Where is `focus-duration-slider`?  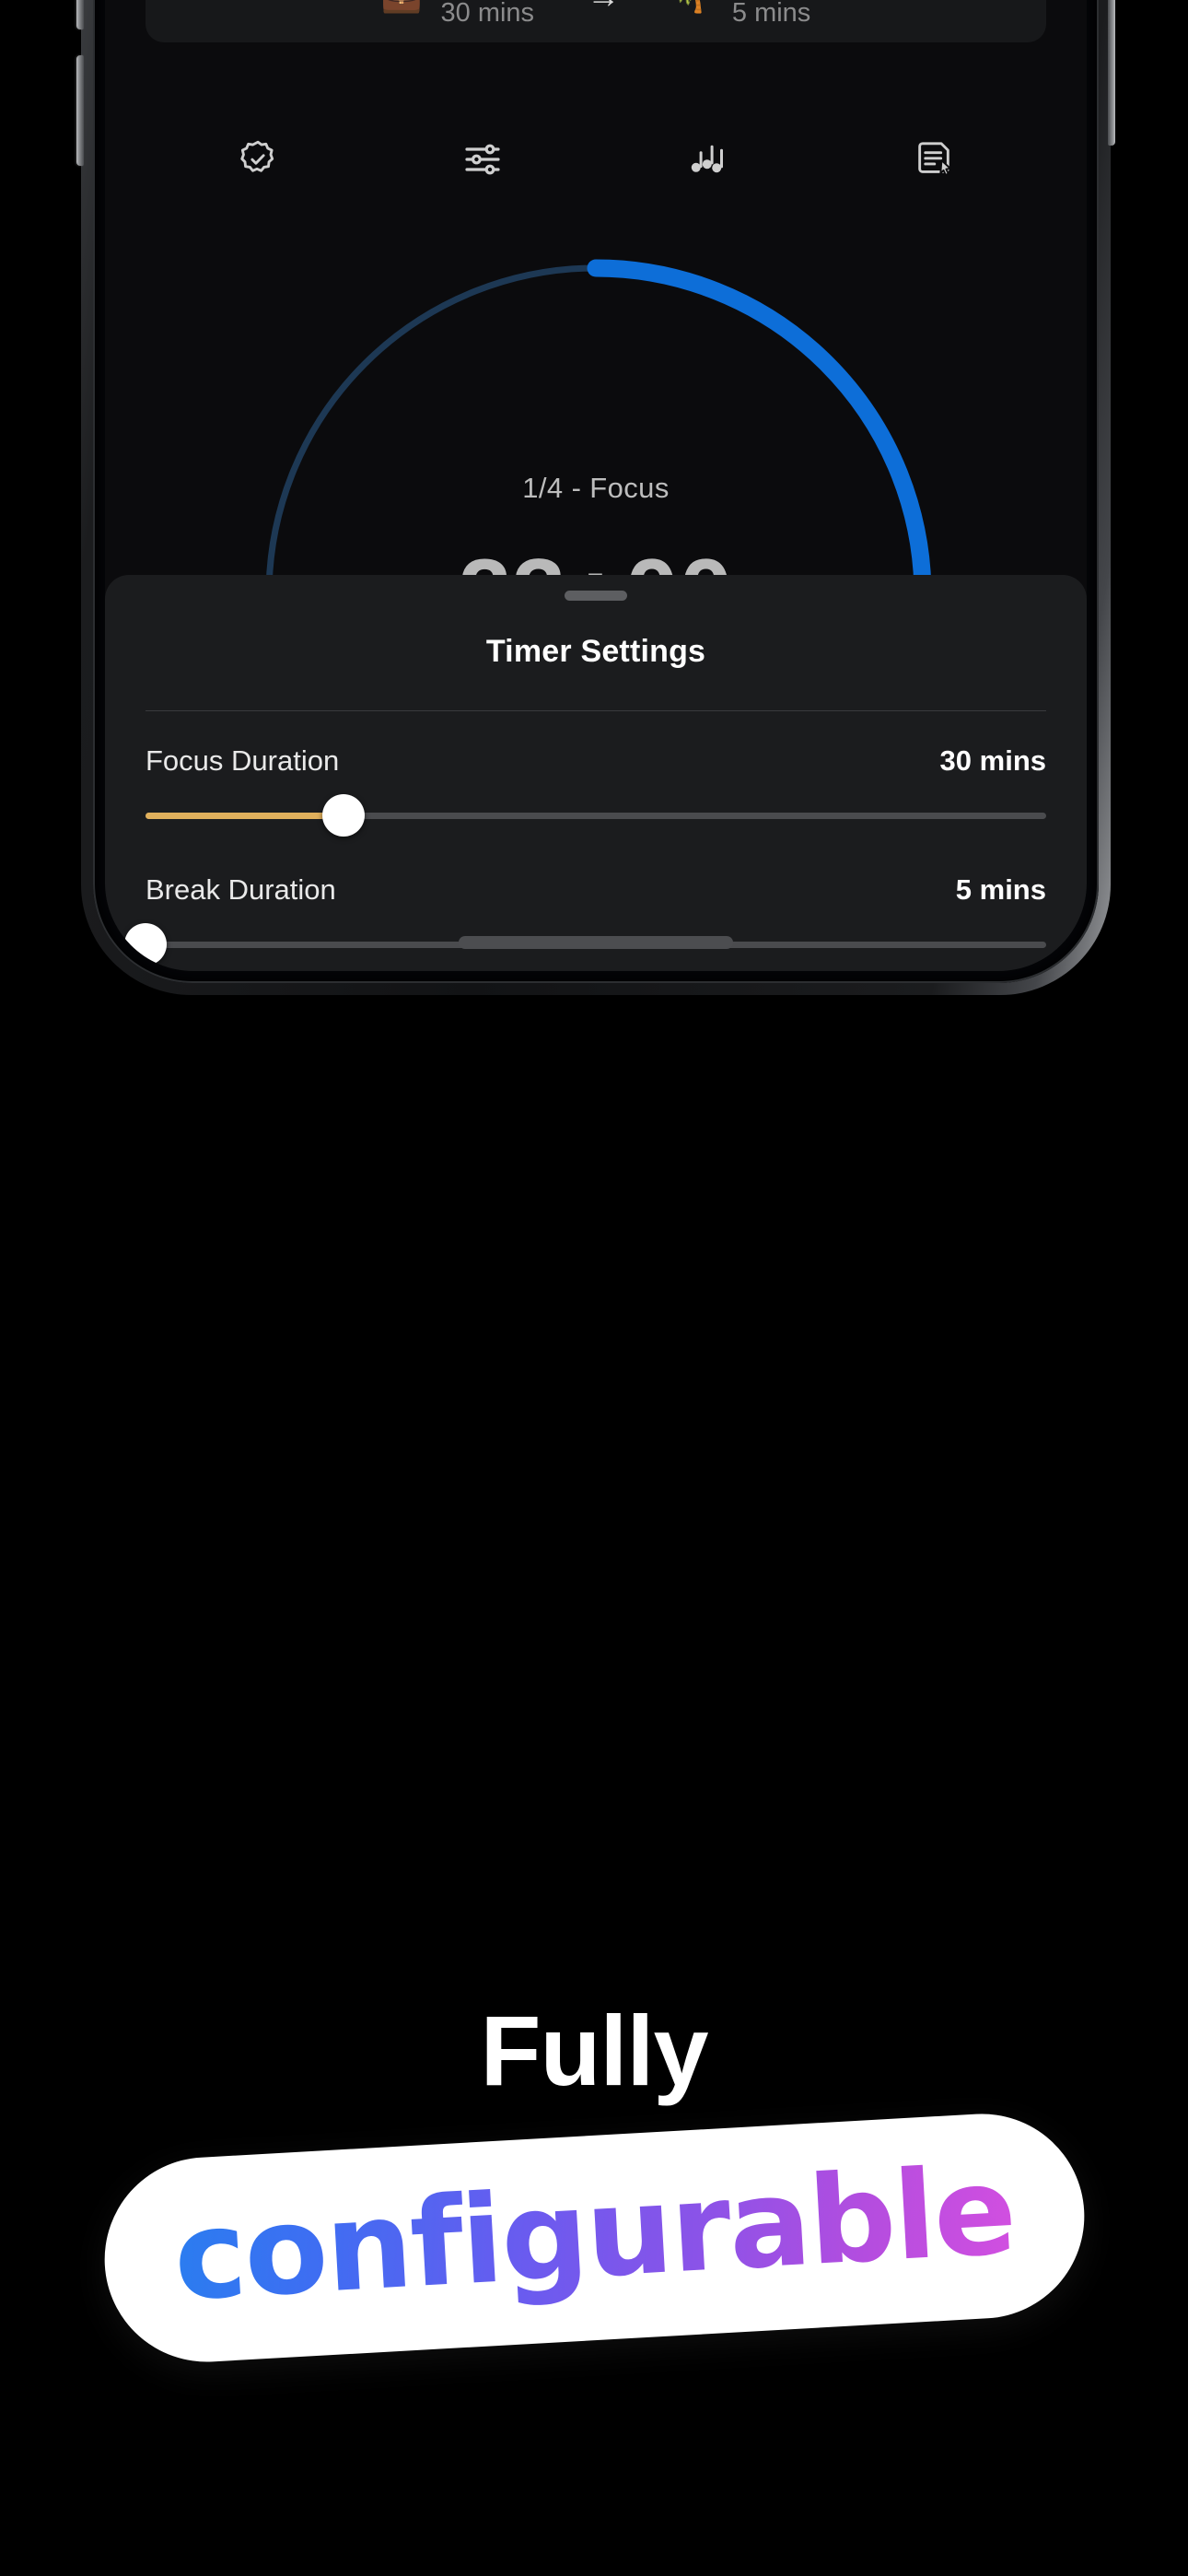 focus-duration-slider is located at coordinates (596, 815).